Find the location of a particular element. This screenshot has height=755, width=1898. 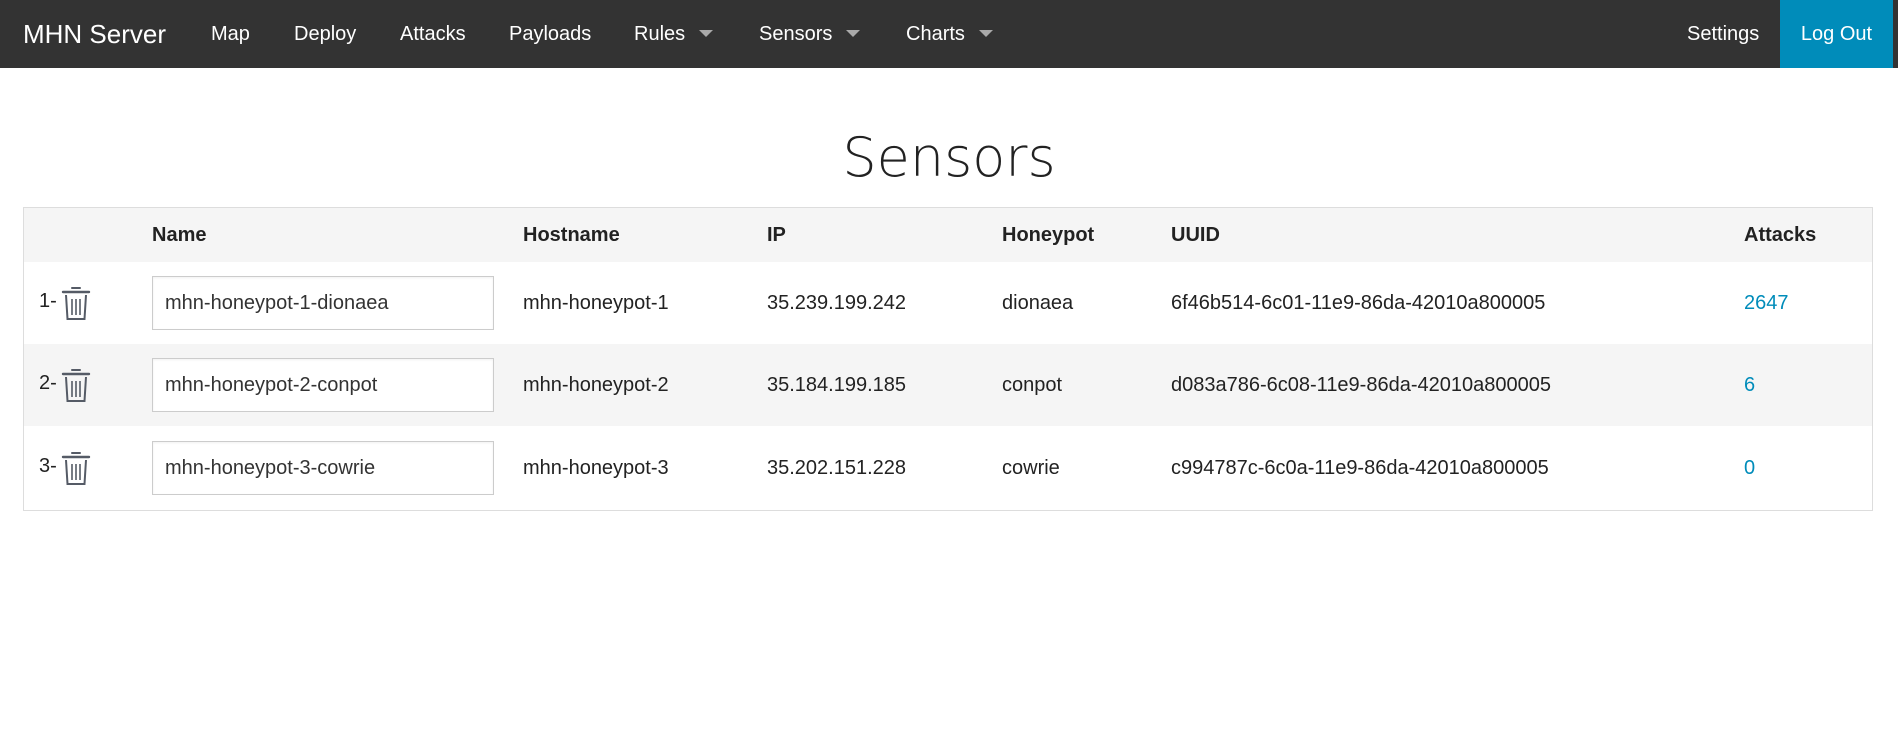

nav-sensors-label: Sensors is located at coordinates (796, 34).